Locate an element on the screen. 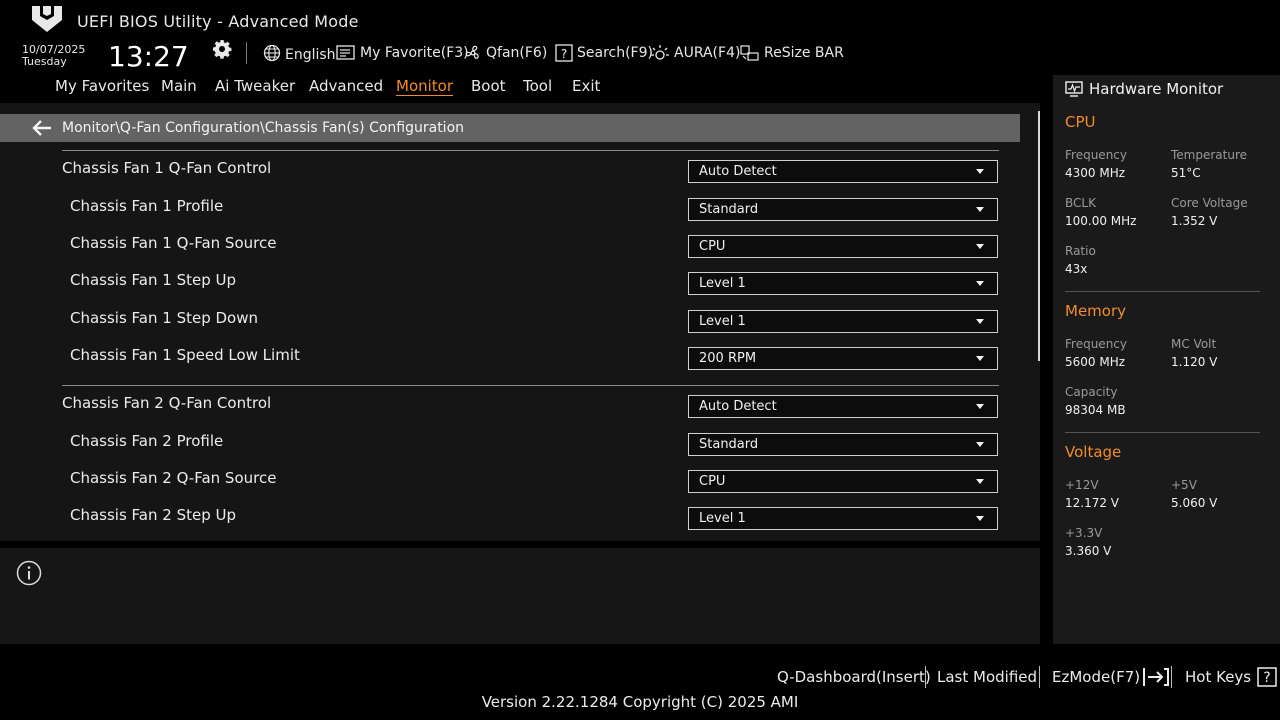 This screenshot has width=1280, height=720. my-favorite-label: My Favorite(F3) is located at coordinates (414, 53).